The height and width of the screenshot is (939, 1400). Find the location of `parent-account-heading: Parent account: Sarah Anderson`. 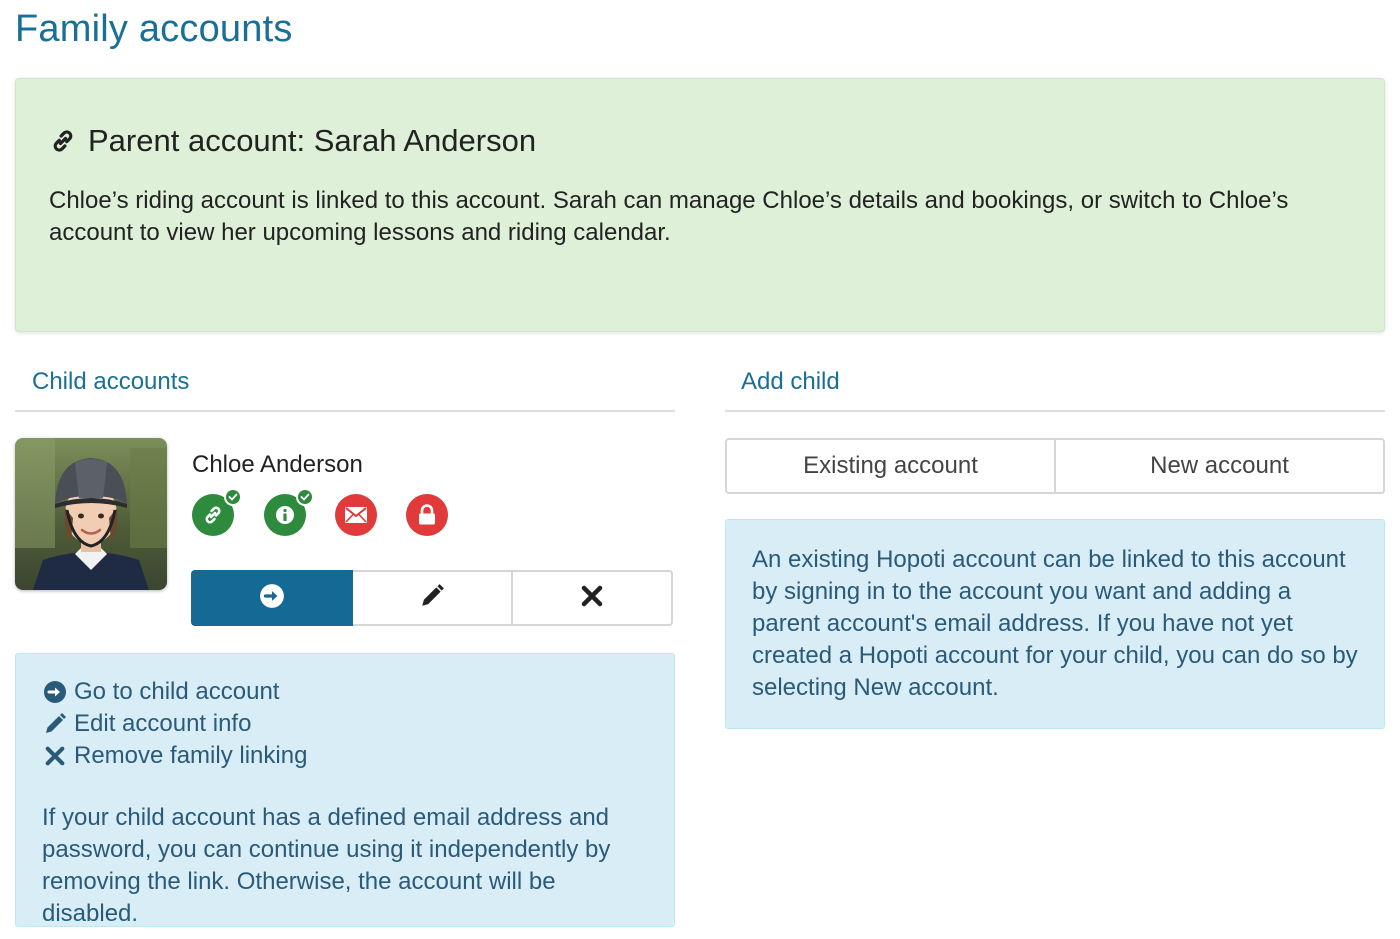

parent-account-heading: Parent account: Sarah Anderson is located at coordinates (292, 141).